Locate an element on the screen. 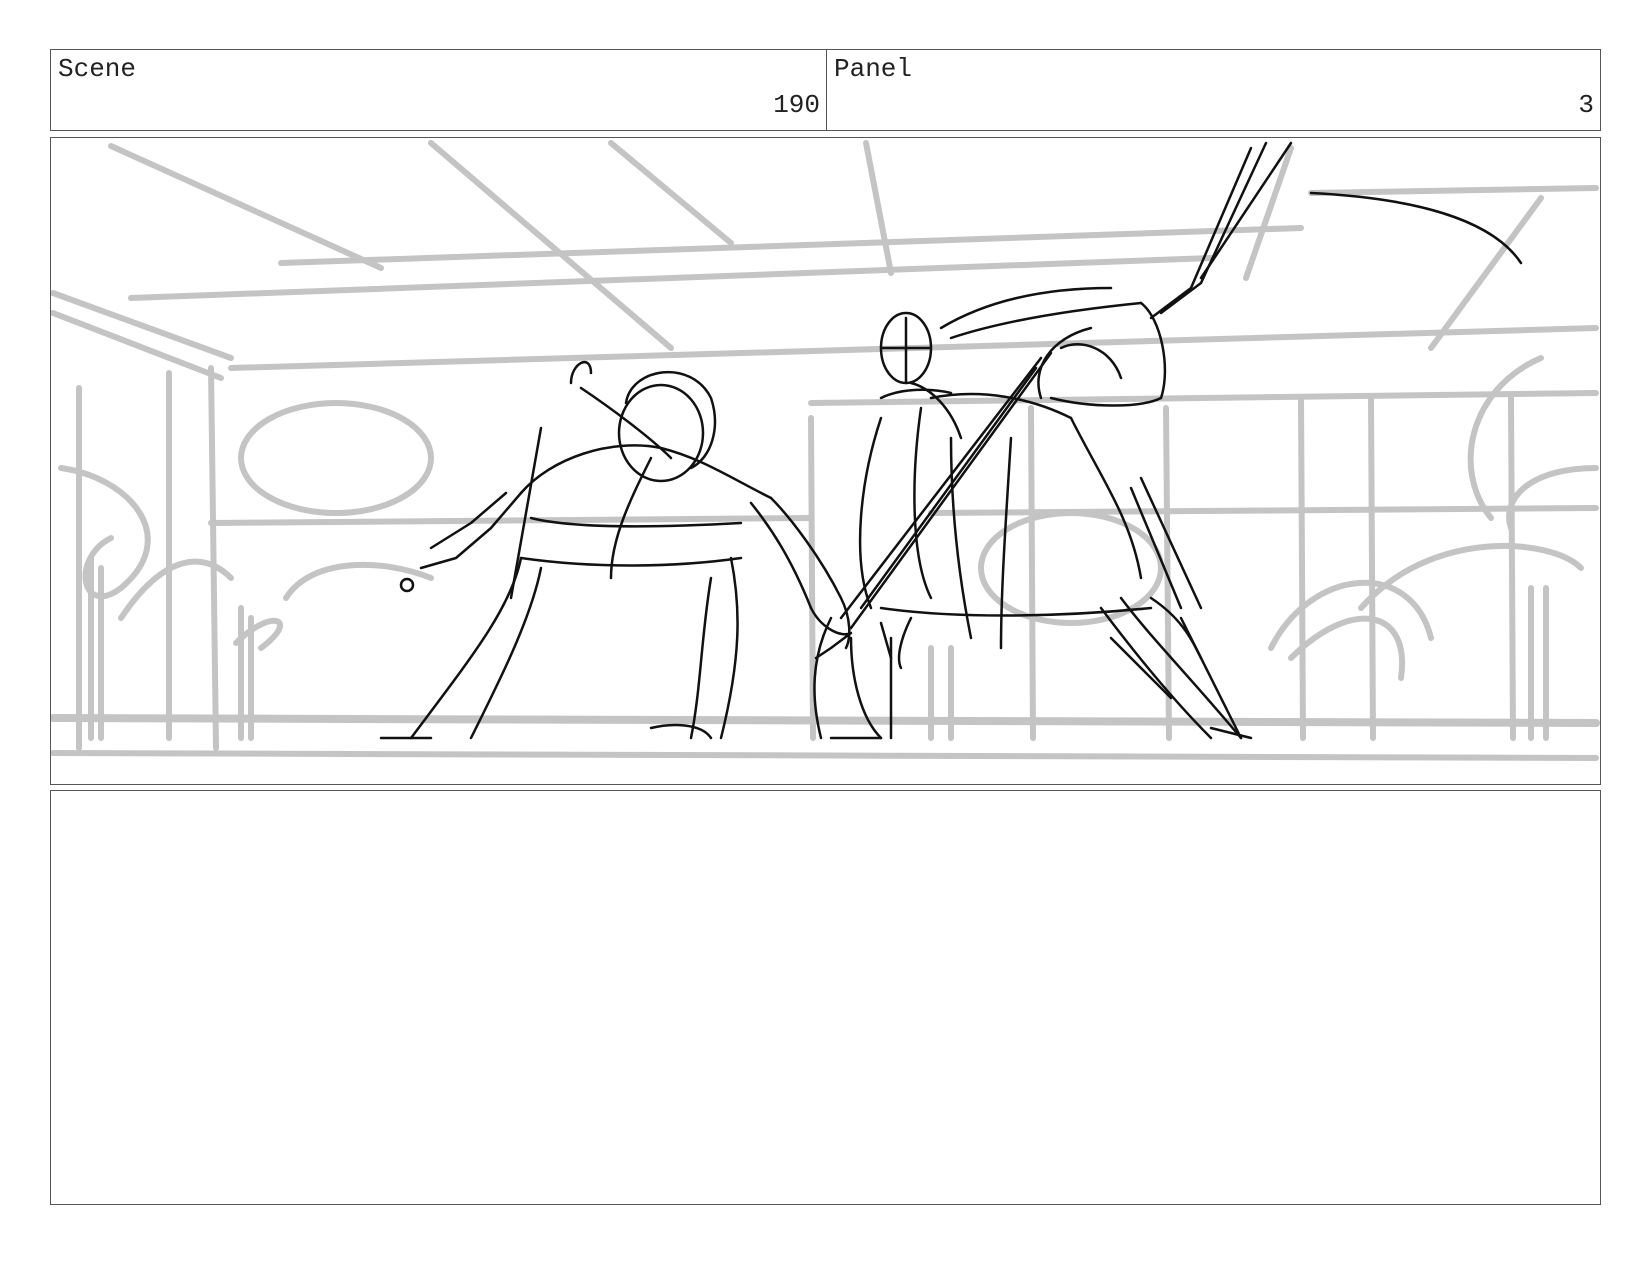  left-fighter-sketch is located at coordinates (616, 550).